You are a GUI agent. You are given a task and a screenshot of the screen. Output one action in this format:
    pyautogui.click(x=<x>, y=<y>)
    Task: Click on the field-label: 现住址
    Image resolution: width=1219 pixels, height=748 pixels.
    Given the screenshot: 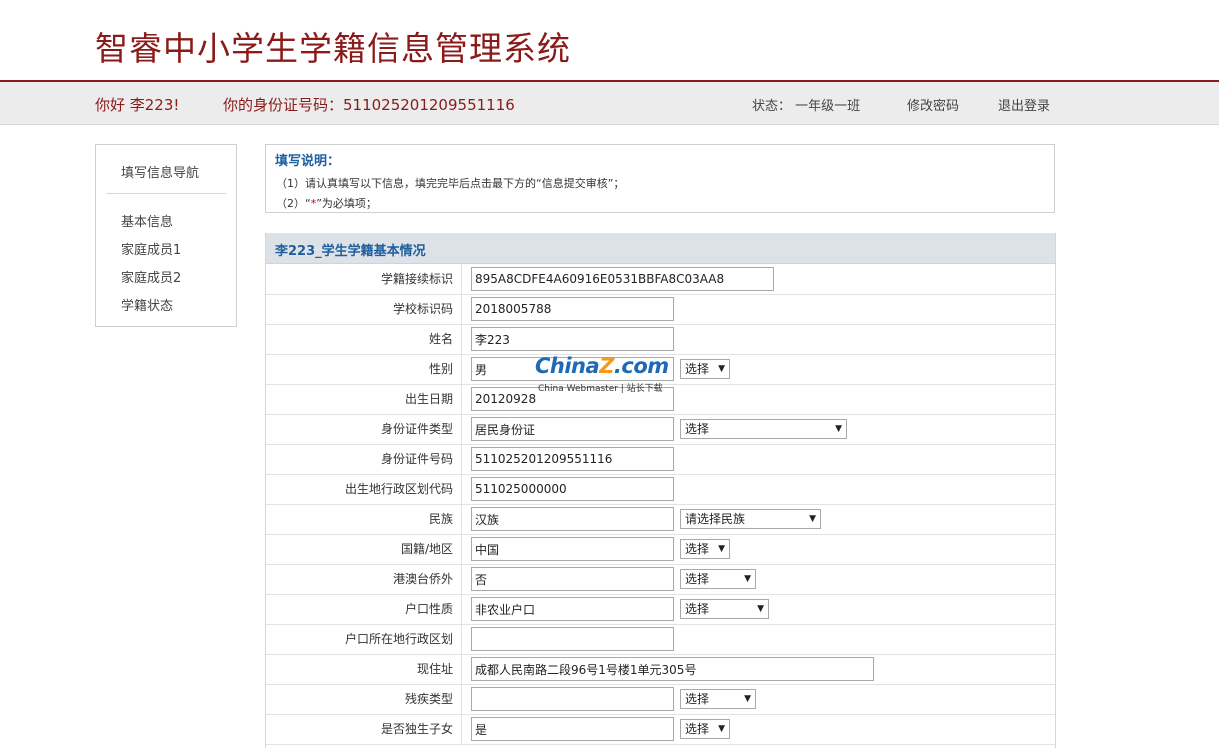 What is the action you would take?
    pyautogui.click(x=364, y=669)
    